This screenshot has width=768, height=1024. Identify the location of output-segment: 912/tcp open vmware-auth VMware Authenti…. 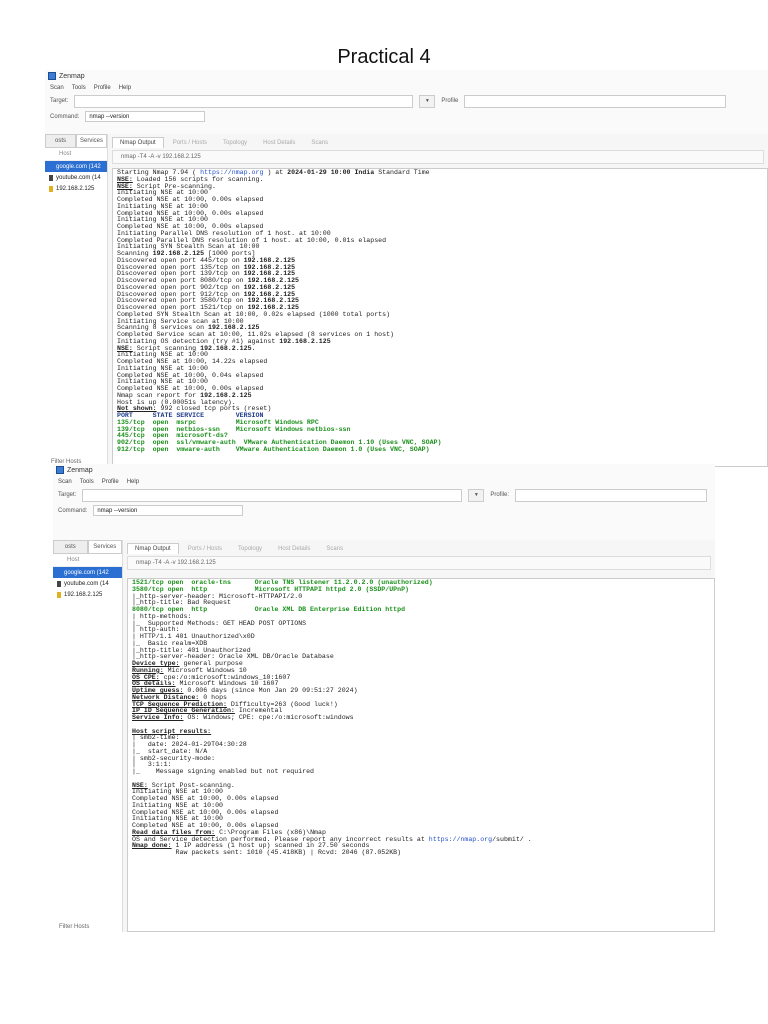
(273, 449).